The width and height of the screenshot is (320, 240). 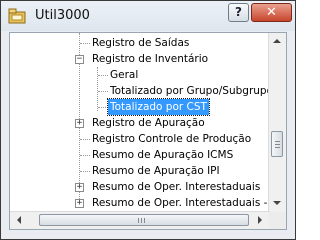 I want to click on tree-item-registro-de-apuracao: Registro de Apuração, so click(x=148, y=123).